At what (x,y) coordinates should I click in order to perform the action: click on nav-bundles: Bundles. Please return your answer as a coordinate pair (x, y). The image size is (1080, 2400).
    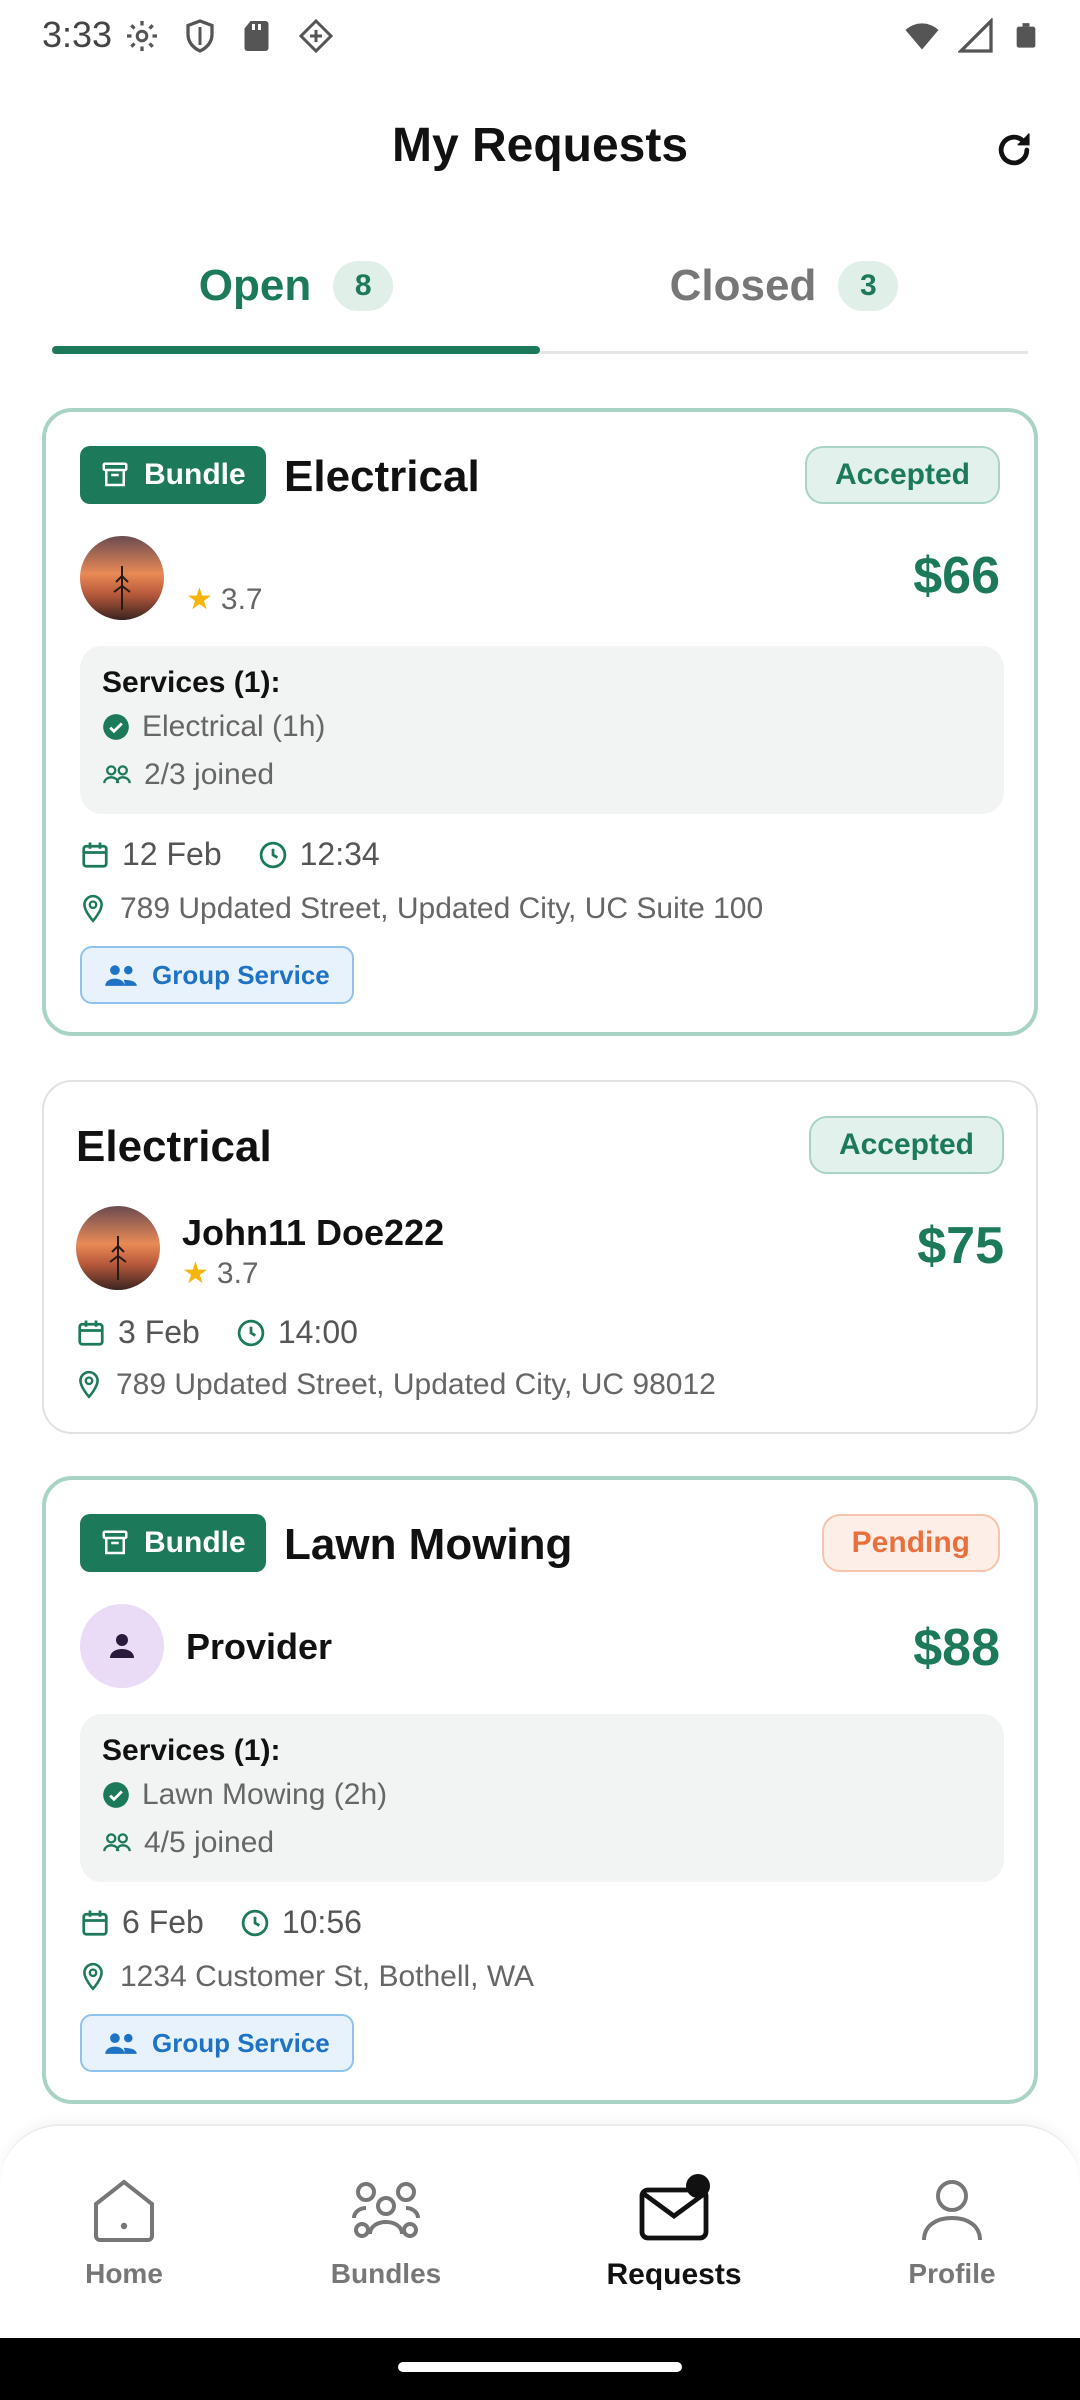
    Looking at the image, I should click on (386, 2234).